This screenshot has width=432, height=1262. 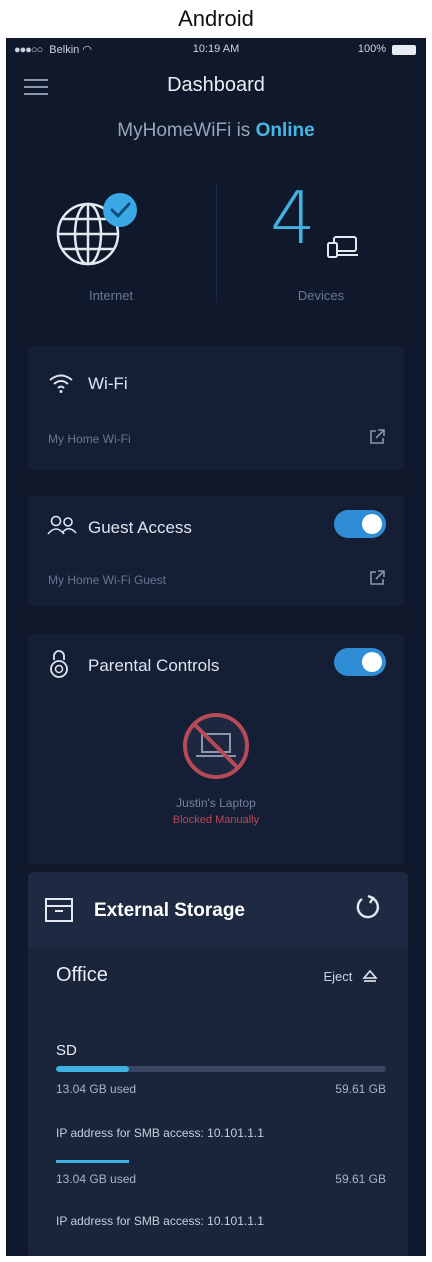 What do you see at coordinates (66, 1050) in the screenshot?
I see `drive-name: SD` at bounding box center [66, 1050].